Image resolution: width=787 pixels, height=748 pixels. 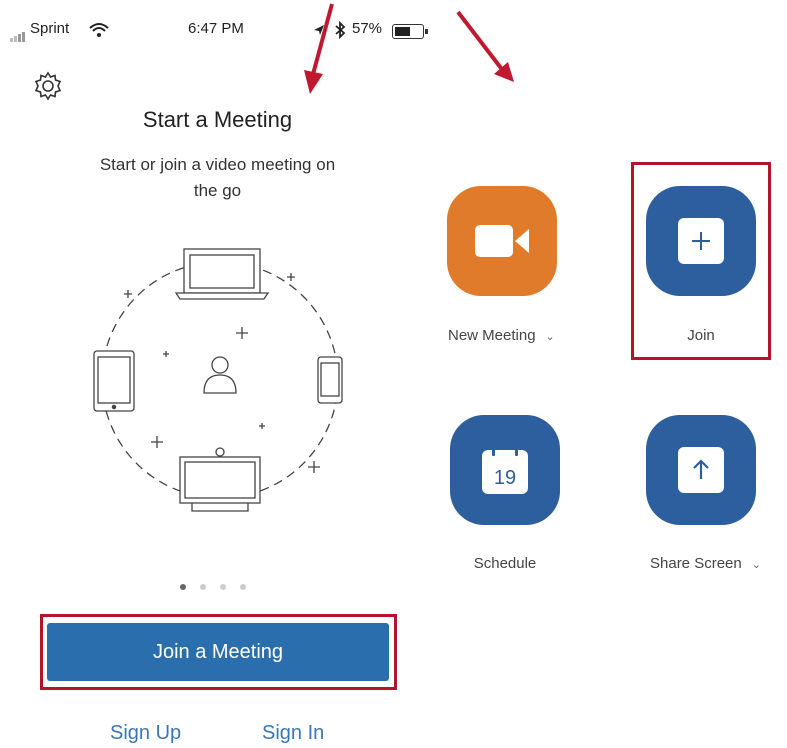 What do you see at coordinates (218, 380) in the screenshot?
I see `meeting-devices-illustration` at bounding box center [218, 380].